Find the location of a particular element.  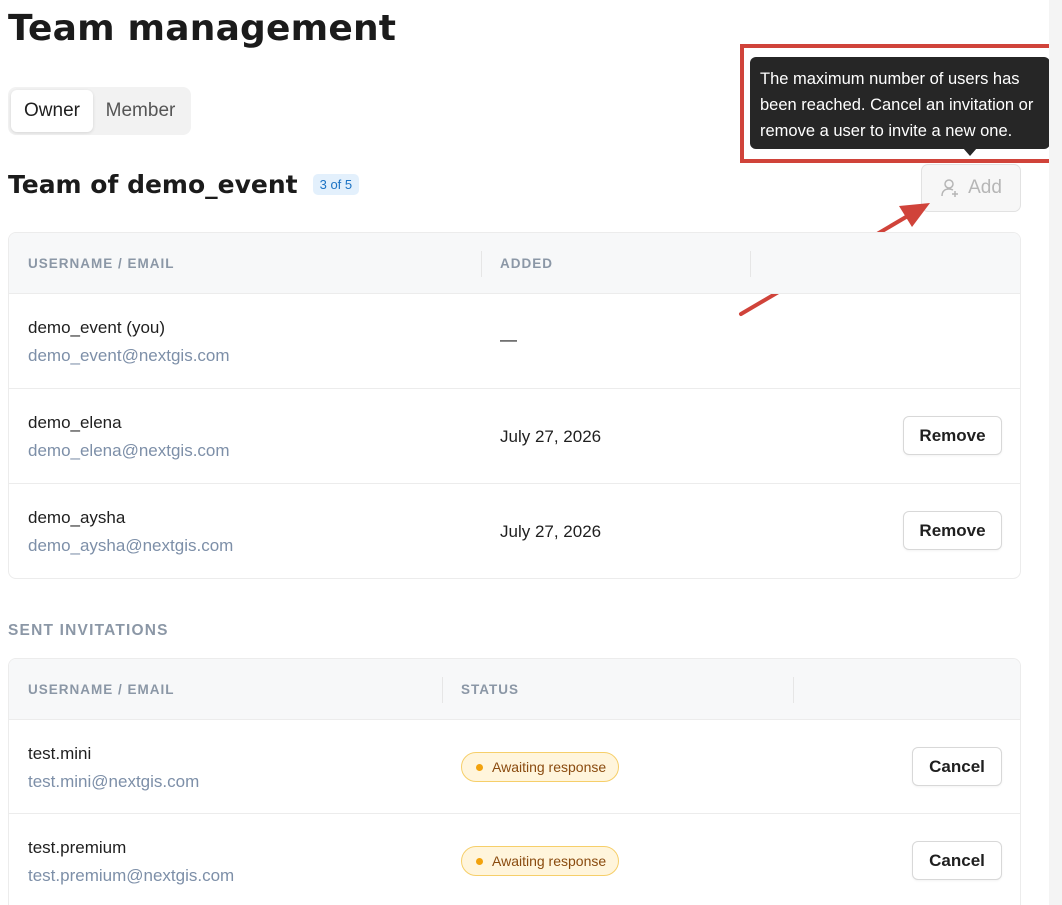

invite-username: test.premium is located at coordinates (77, 847).